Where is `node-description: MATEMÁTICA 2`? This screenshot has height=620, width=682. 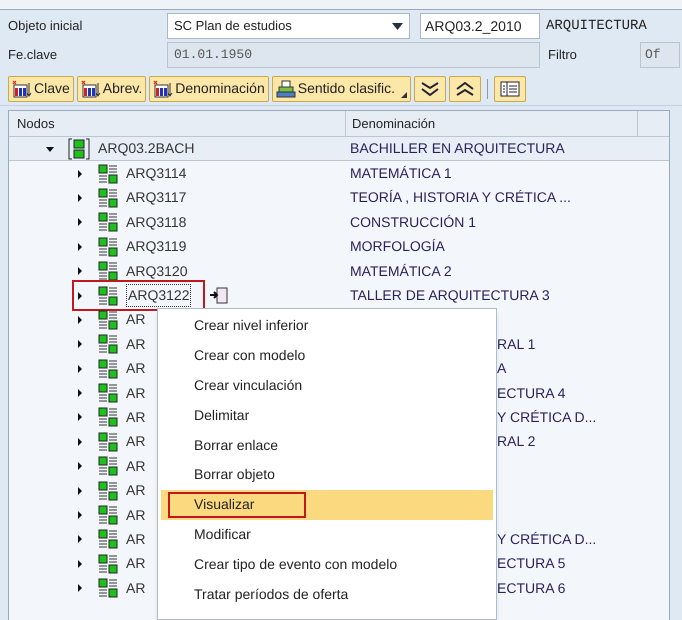 node-description: MATEMÁTICA 2 is located at coordinates (401, 270).